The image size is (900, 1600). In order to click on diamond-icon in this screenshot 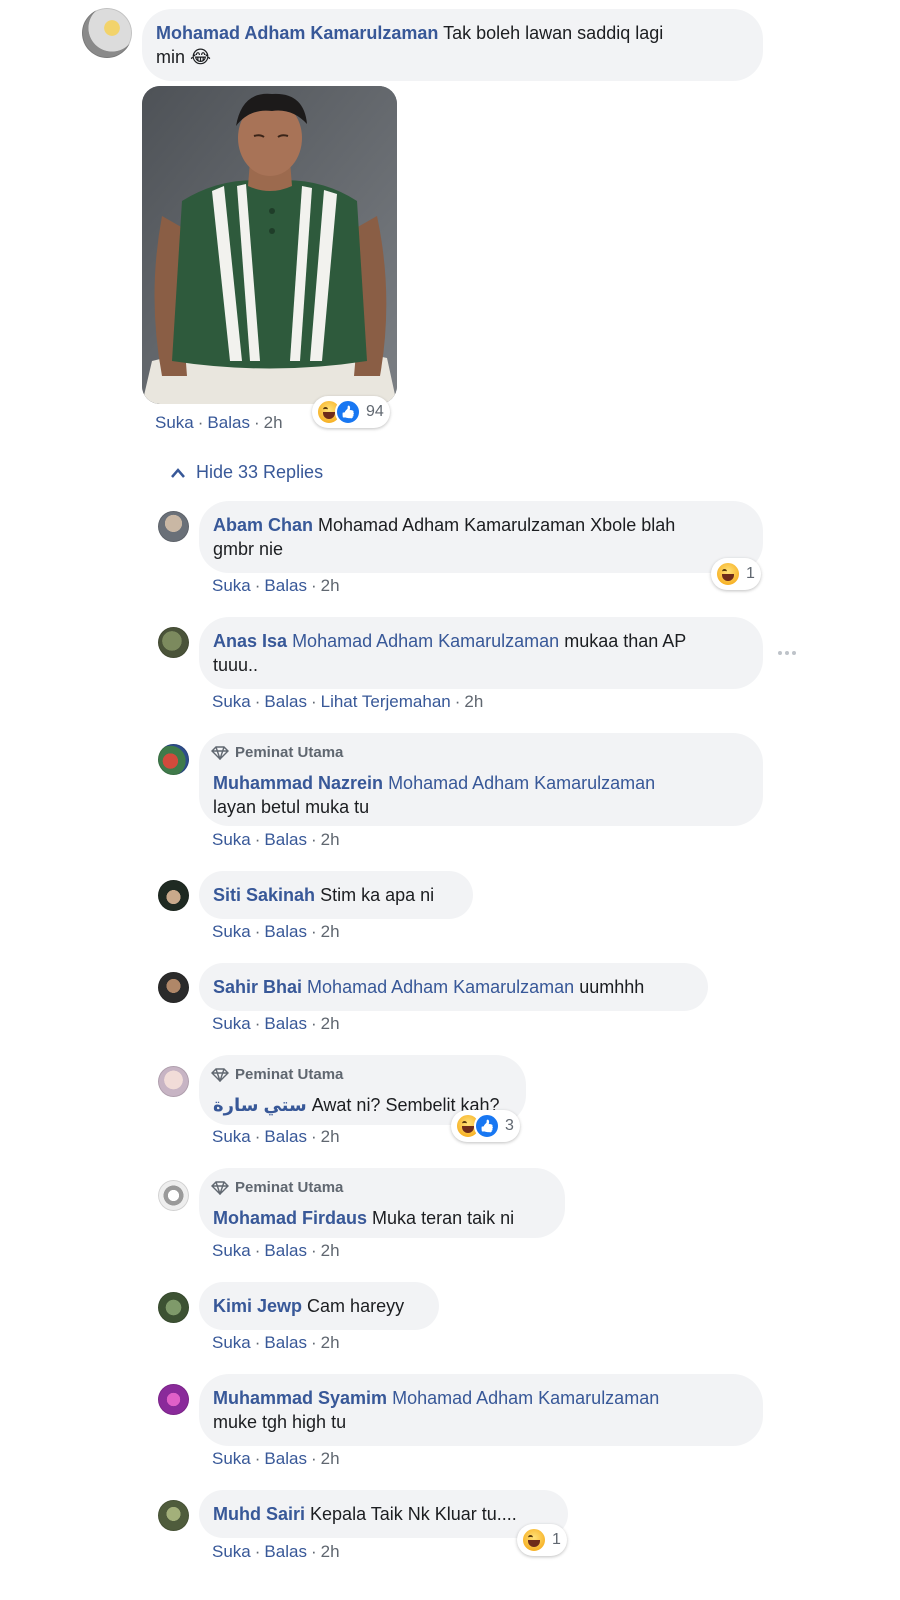, I will do `click(220, 753)`.